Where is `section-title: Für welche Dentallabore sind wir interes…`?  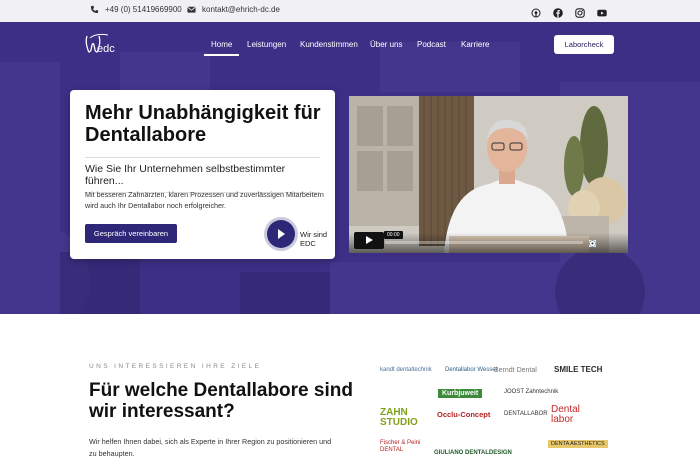 section-title: Für welche Dentallabore sind wir interes… is located at coordinates (221, 401).